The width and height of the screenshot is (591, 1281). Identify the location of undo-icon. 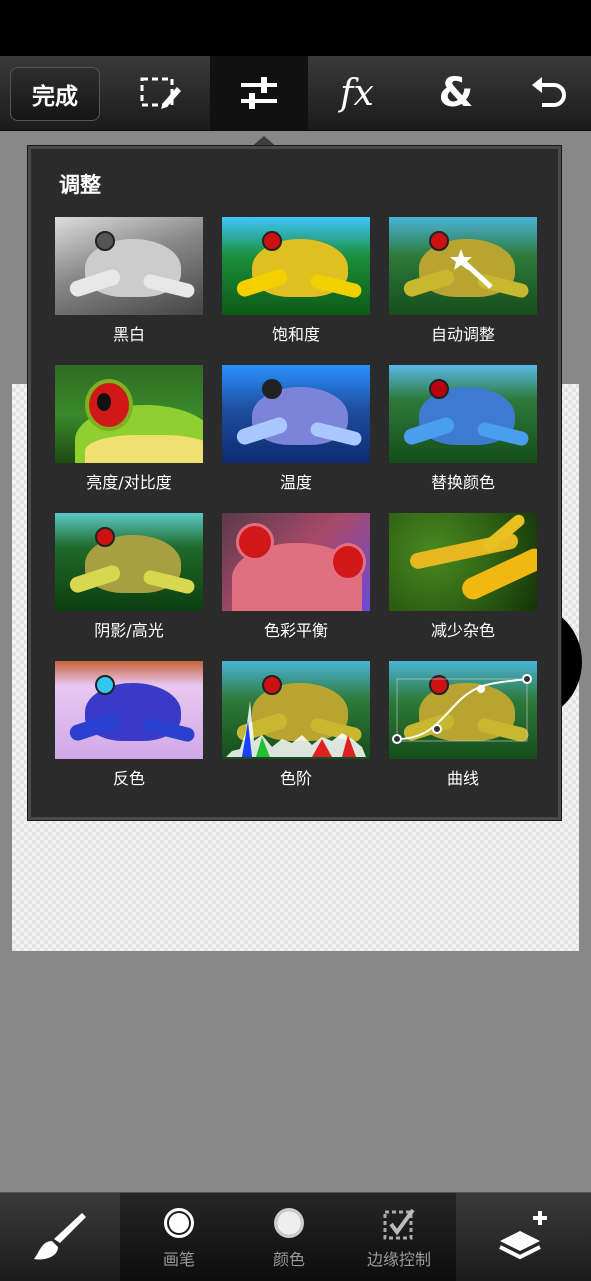
(548, 92).